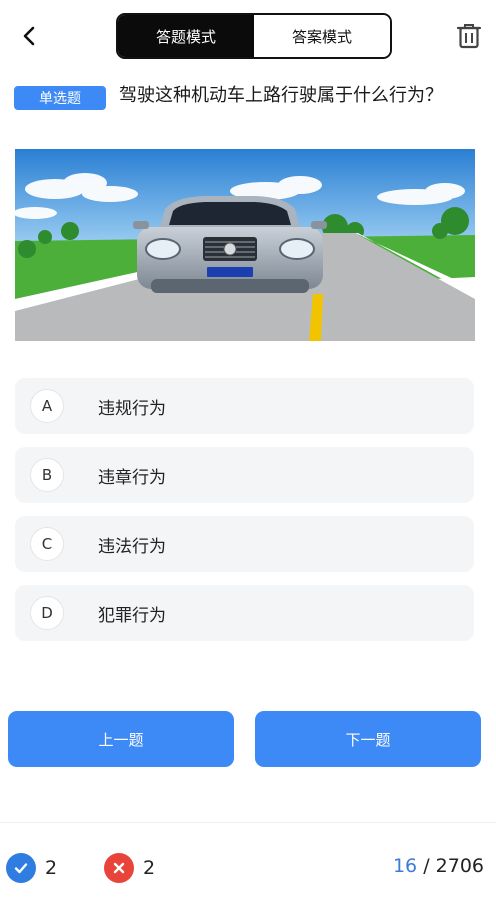 This screenshot has width=496, height=905. Describe the element at coordinates (244, 406) in the screenshot. I see `option-a: A 违规行为` at that location.